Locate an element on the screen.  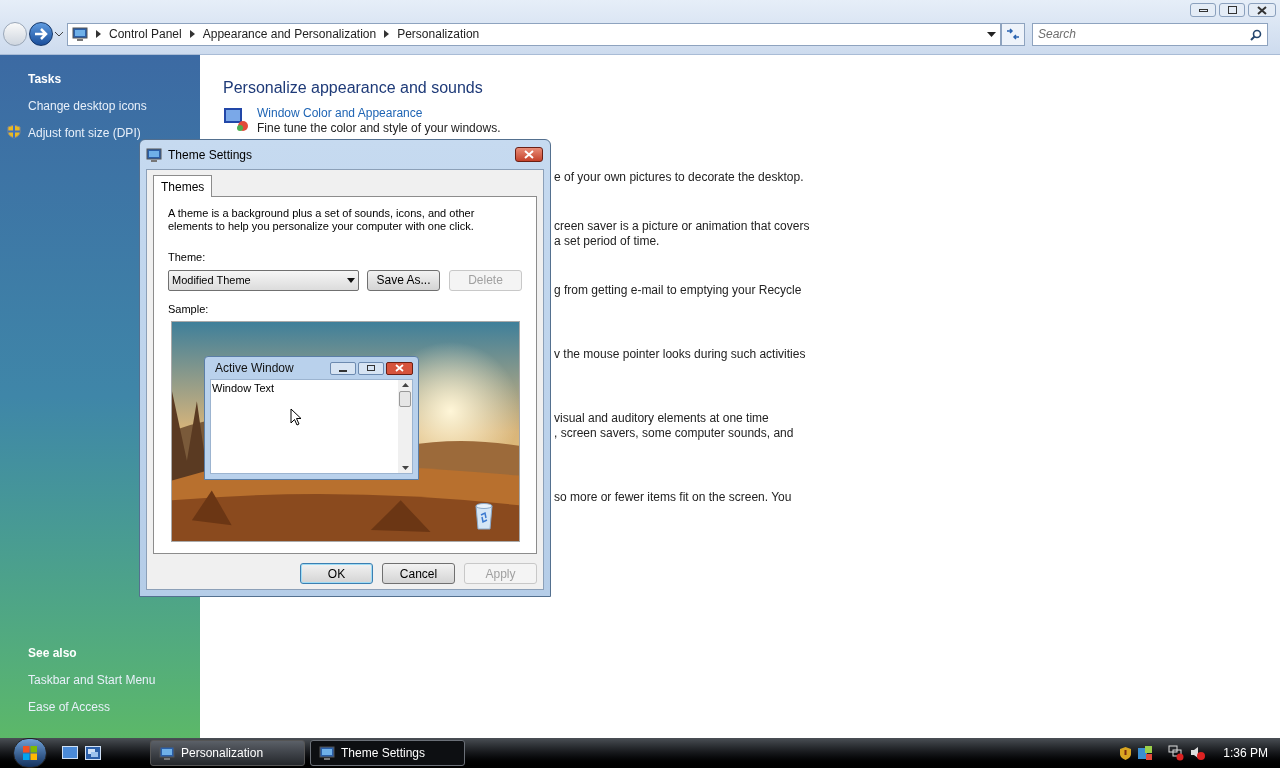
arrow-icon is located at coordinates (41, 34).